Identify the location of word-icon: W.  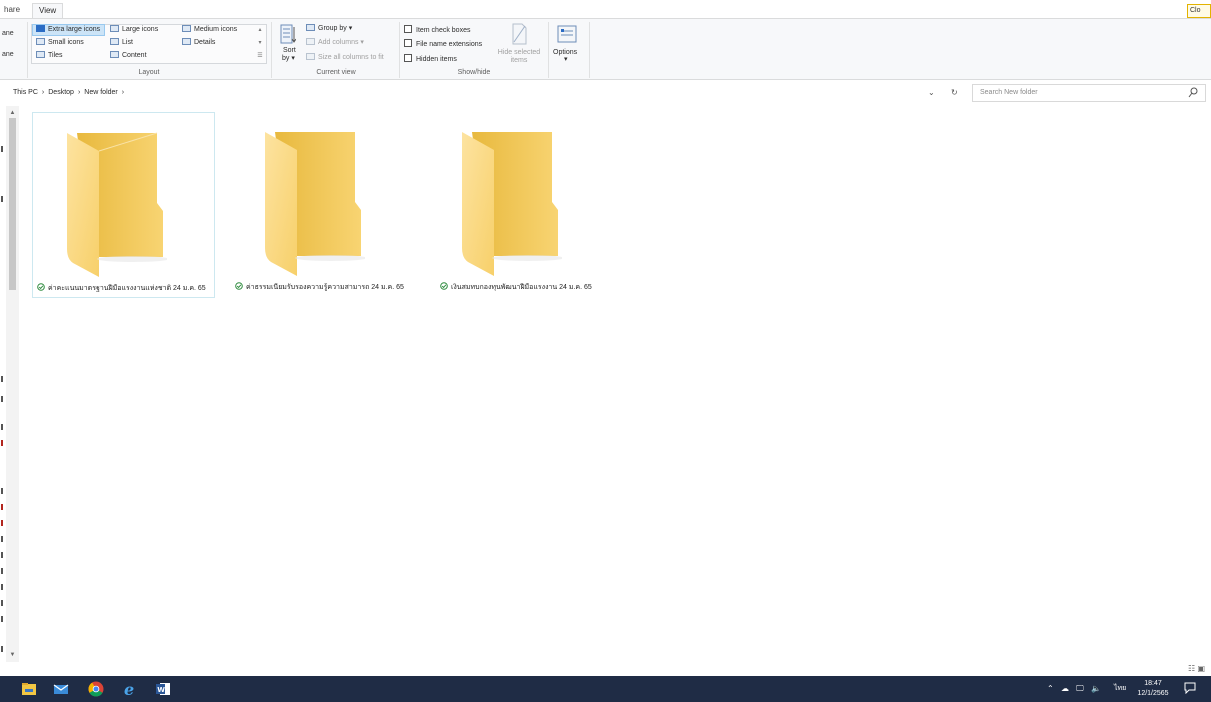
(163, 689).